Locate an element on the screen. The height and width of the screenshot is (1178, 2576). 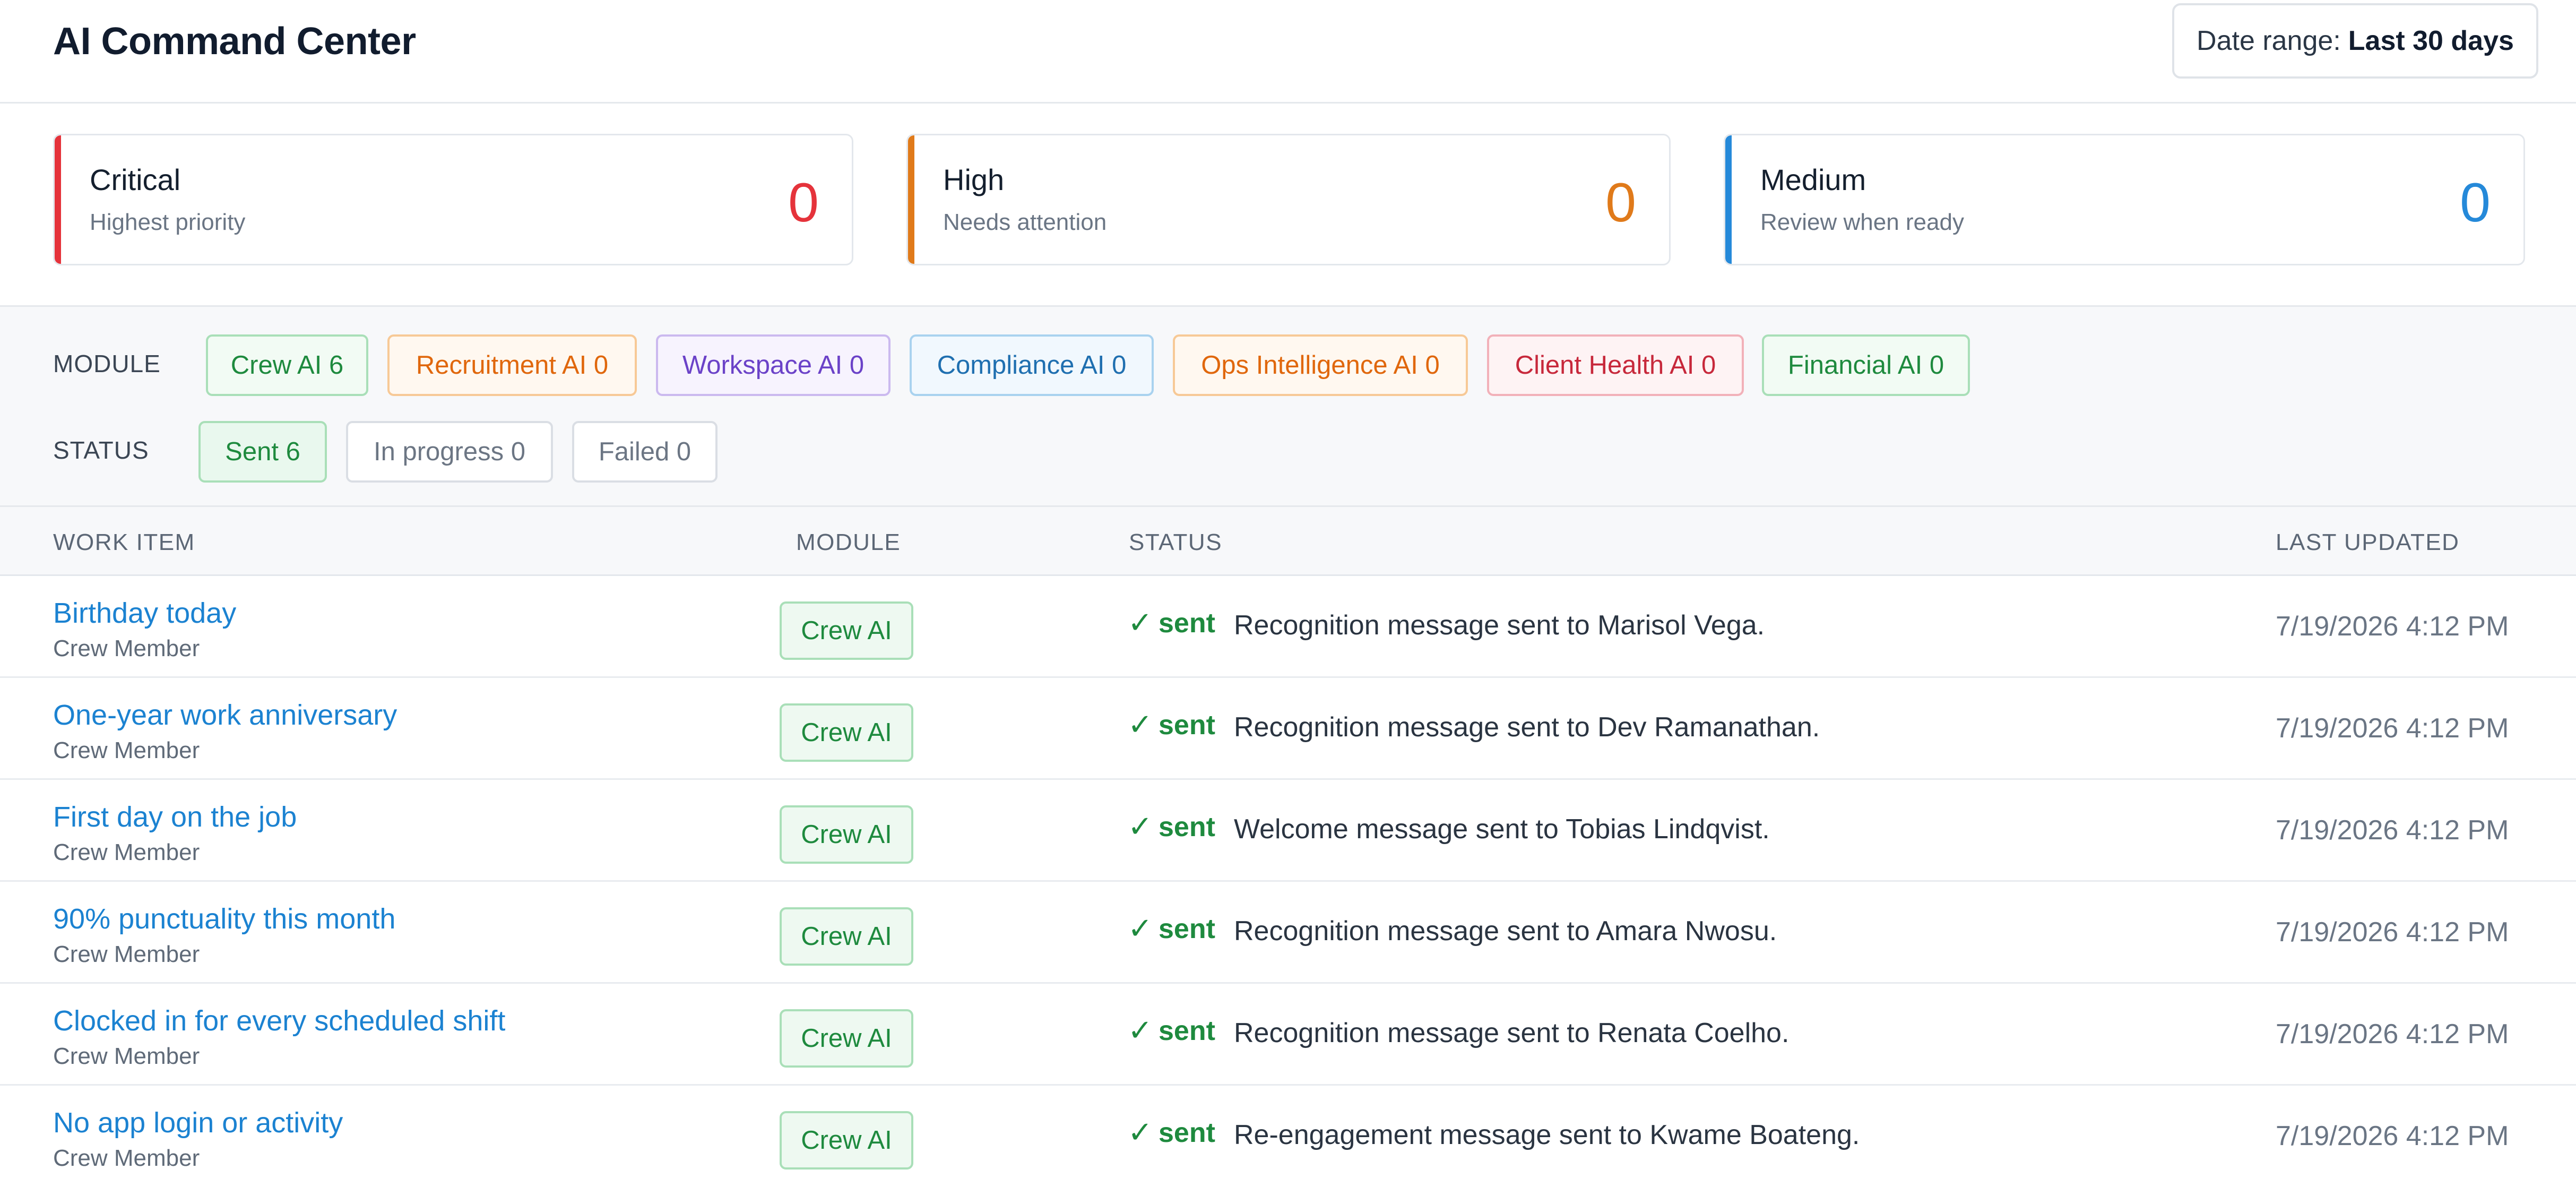
status-message: Recognition message sent to Amara Nwosu. is located at coordinates (1505, 931).